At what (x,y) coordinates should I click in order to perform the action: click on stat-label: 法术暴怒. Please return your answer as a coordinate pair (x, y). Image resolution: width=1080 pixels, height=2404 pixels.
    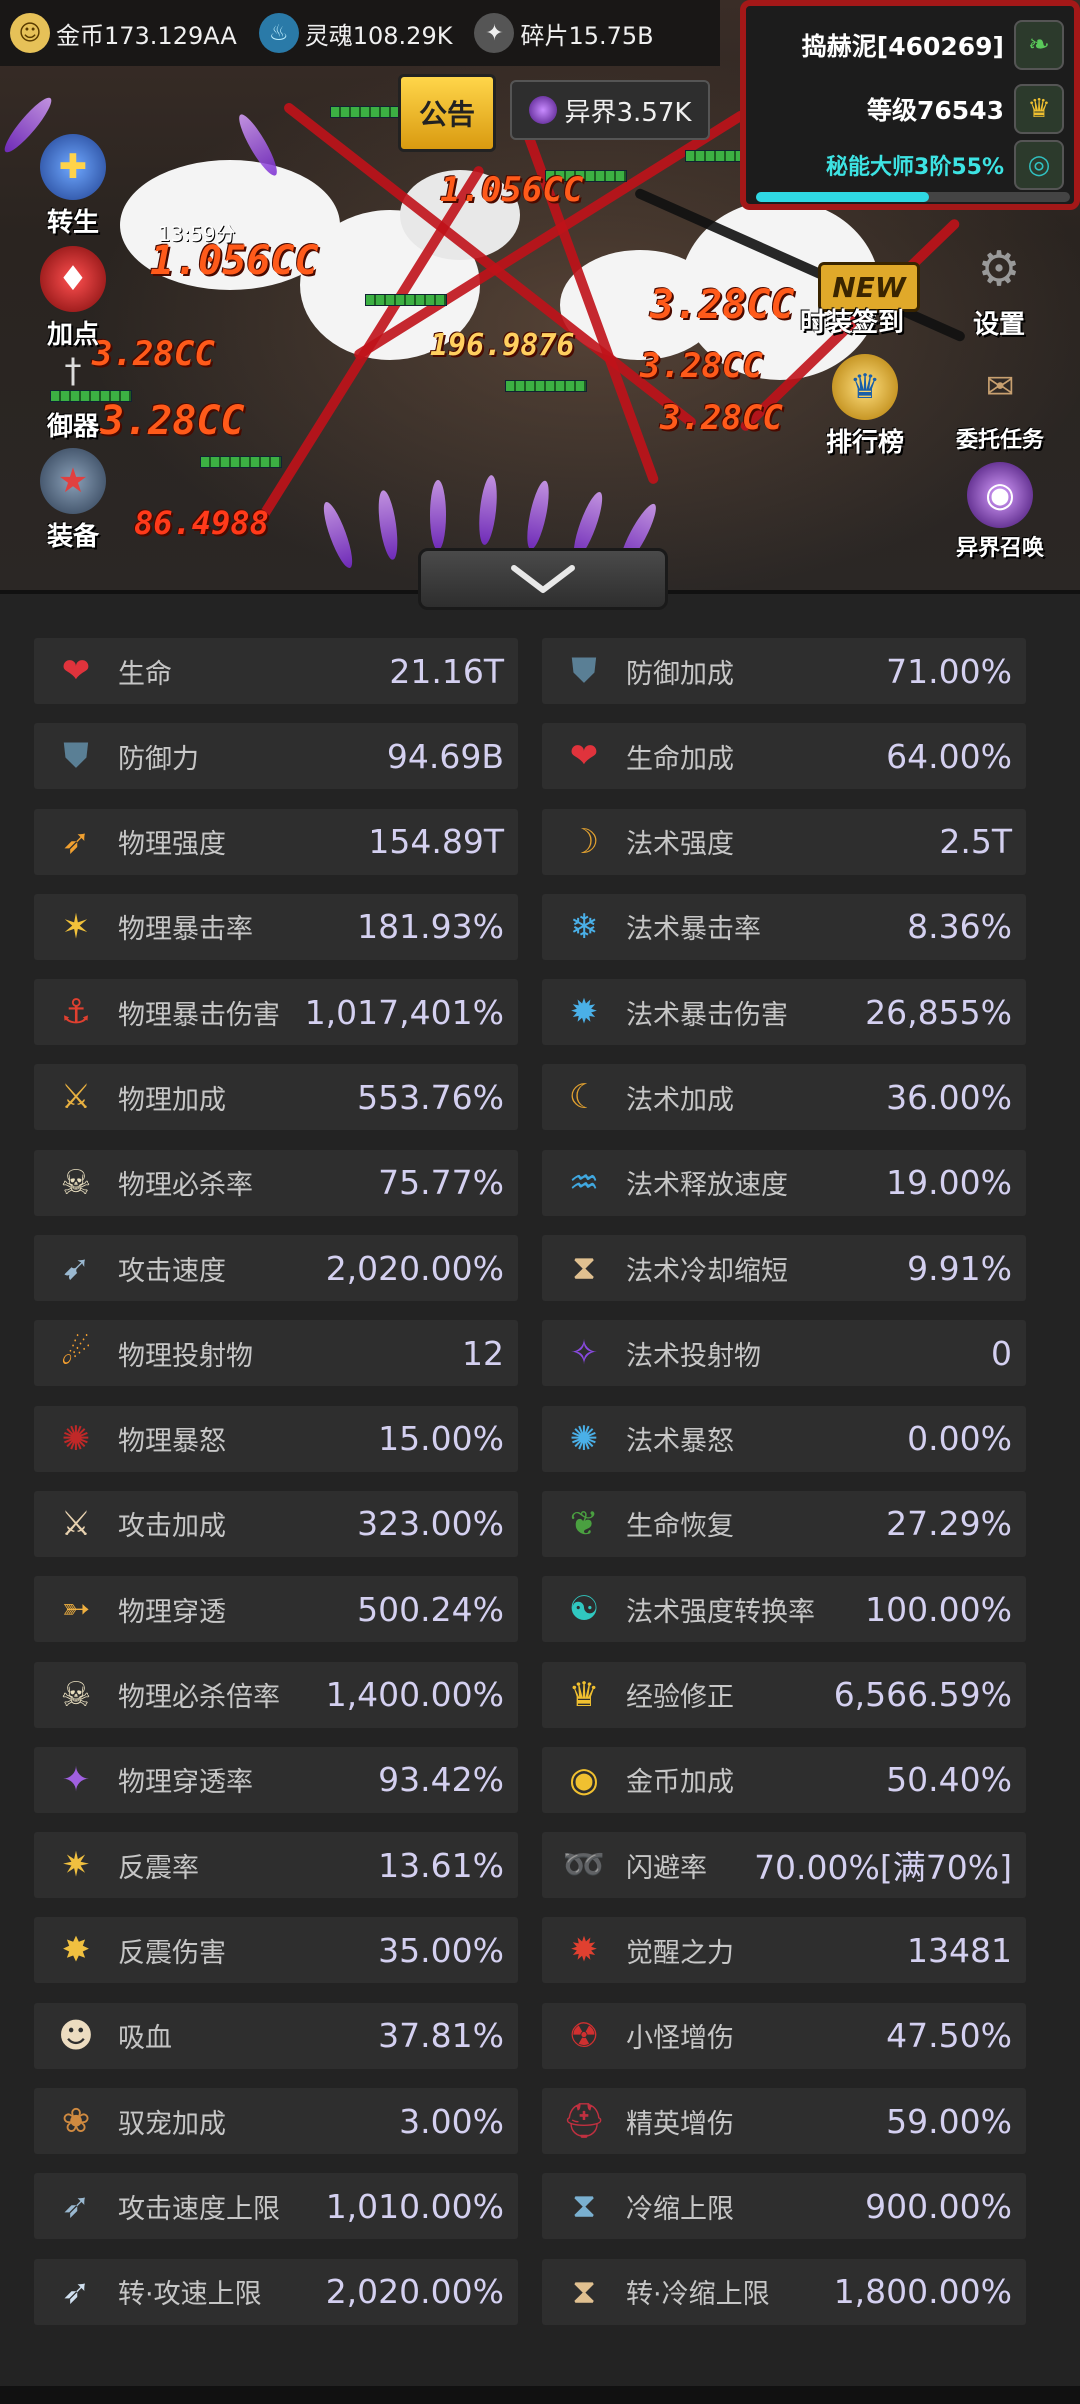
    Looking at the image, I should click on (680, 1442).